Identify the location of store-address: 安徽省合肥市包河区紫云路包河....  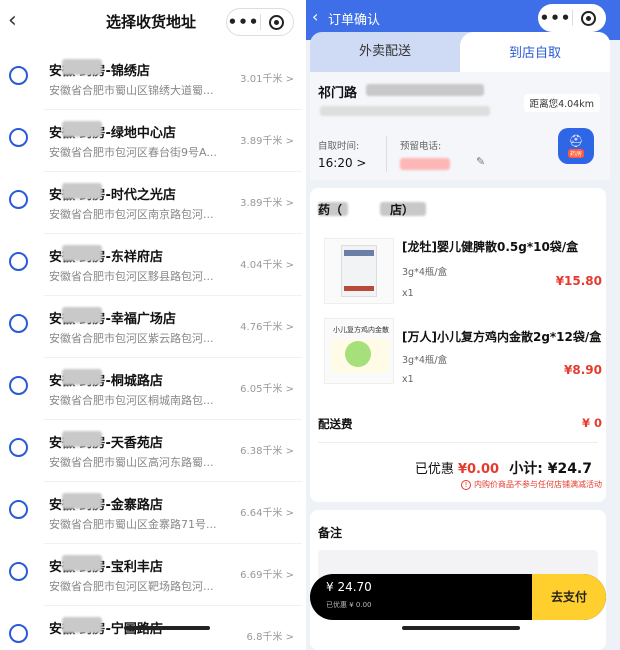
(131, 338).